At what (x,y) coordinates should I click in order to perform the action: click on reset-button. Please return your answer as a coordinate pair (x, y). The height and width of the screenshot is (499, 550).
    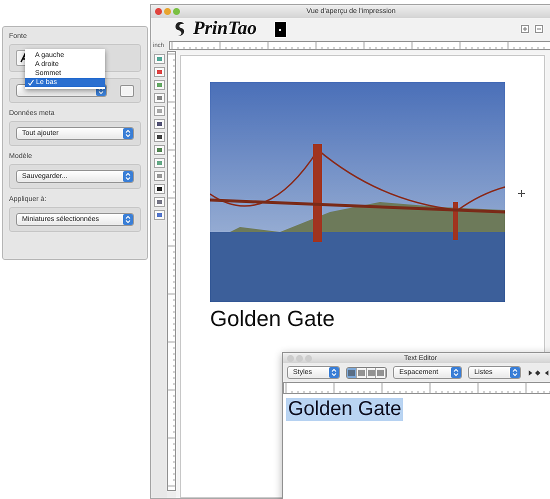
    Looking at the image, I should click on (127, 90).